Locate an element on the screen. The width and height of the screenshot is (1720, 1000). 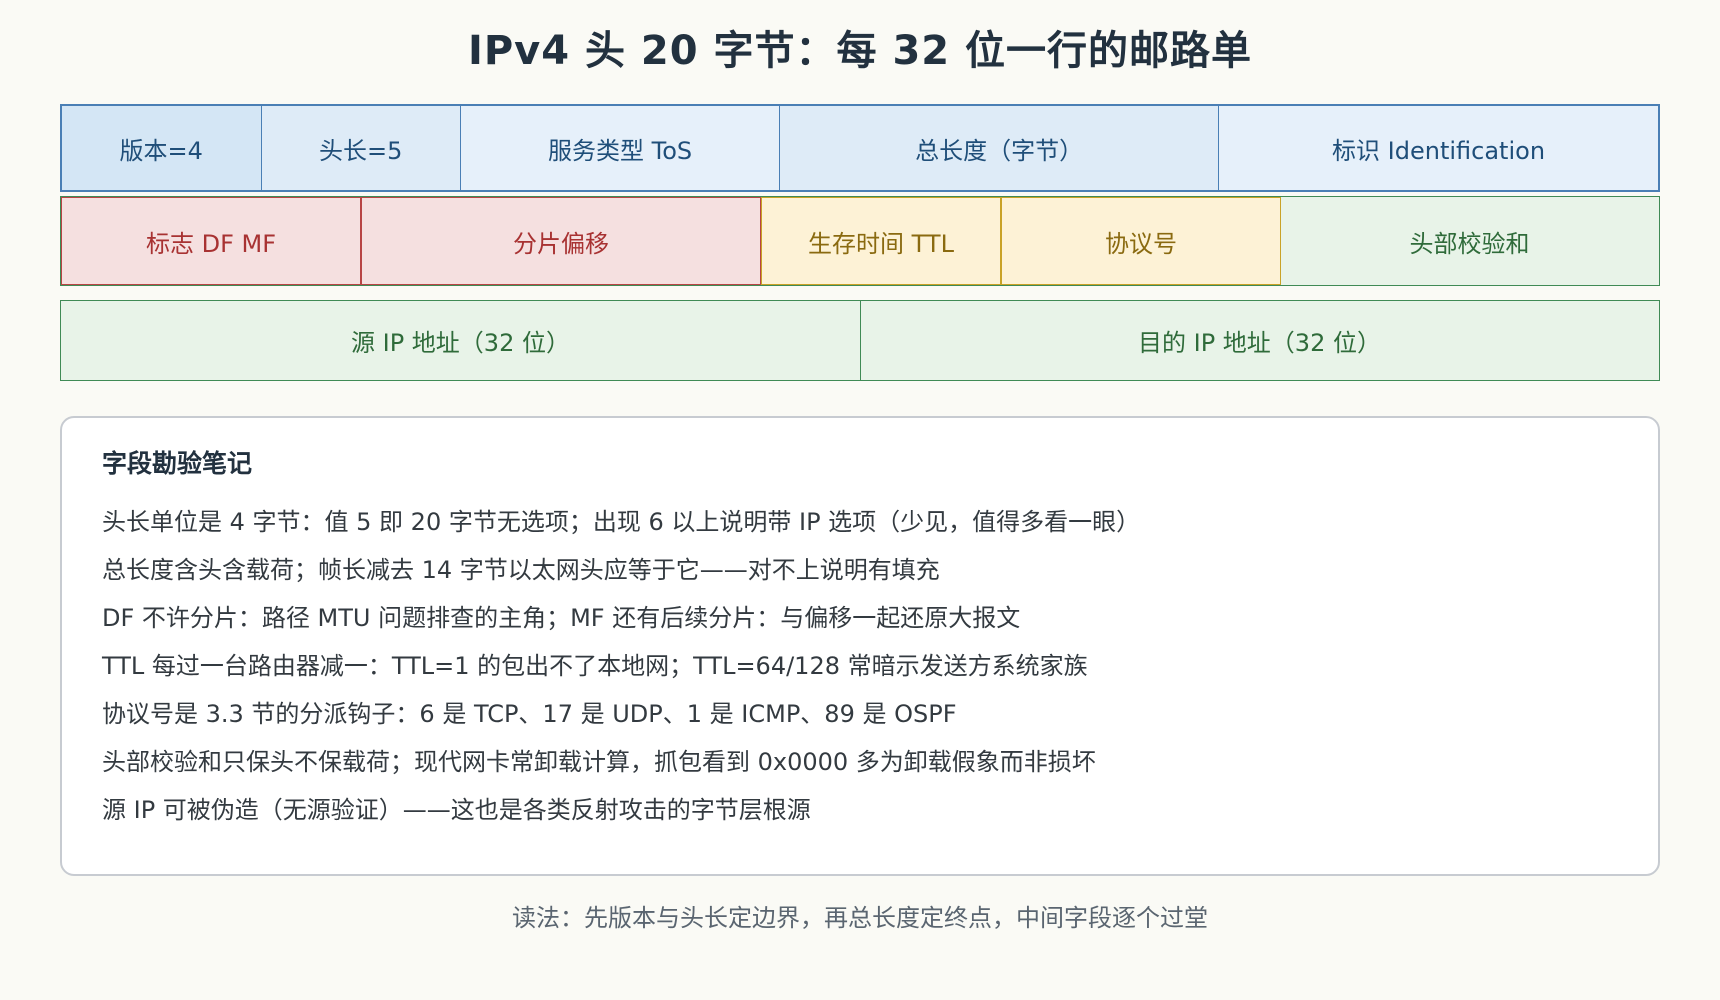
header-row-2: 标志 DF MF 分片偏移 生存时间 TTL 协议号 头部校验和 is located at coordinates (860, 241).